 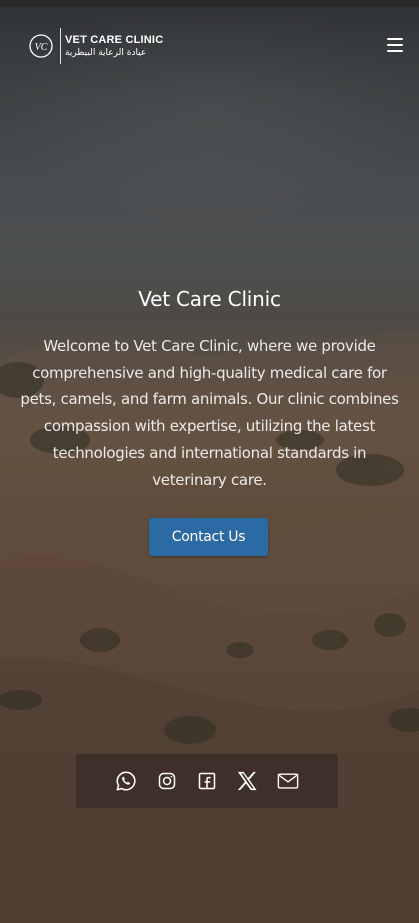 I want to click on browser-top-strip, so click(x=209, y=3).